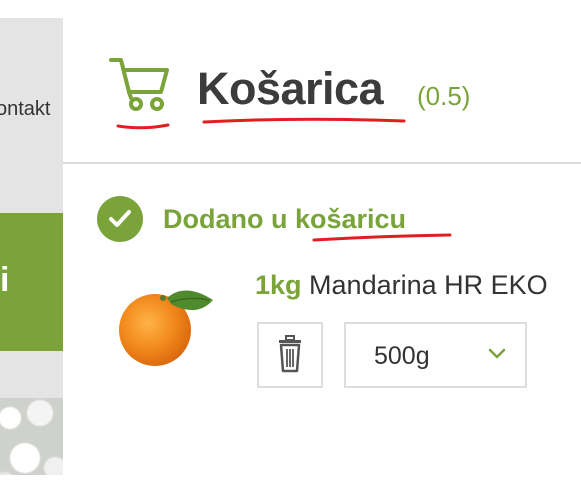 The image size is (581, 493). I want to click on background-gap, so click(31, 374).